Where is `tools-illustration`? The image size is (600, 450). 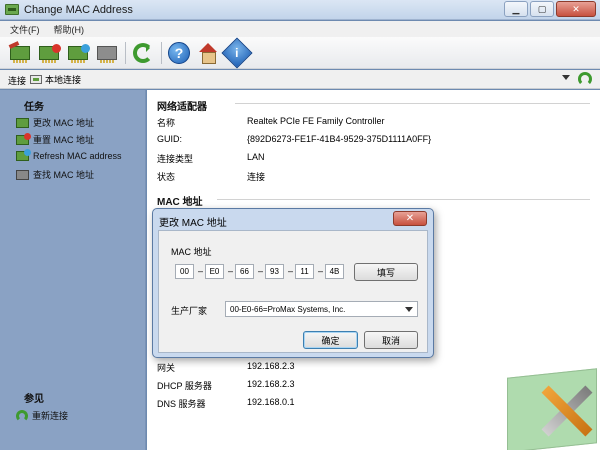 tools-illustration is located at coordinates (567, 410).